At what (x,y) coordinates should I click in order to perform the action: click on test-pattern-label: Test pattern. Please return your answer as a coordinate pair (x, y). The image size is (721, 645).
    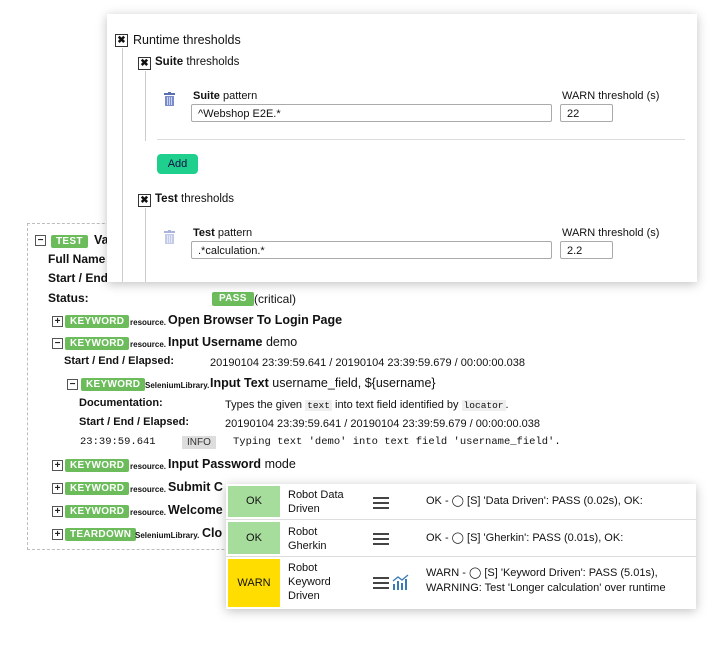
    Looking at the image, I should click on (223, 233).